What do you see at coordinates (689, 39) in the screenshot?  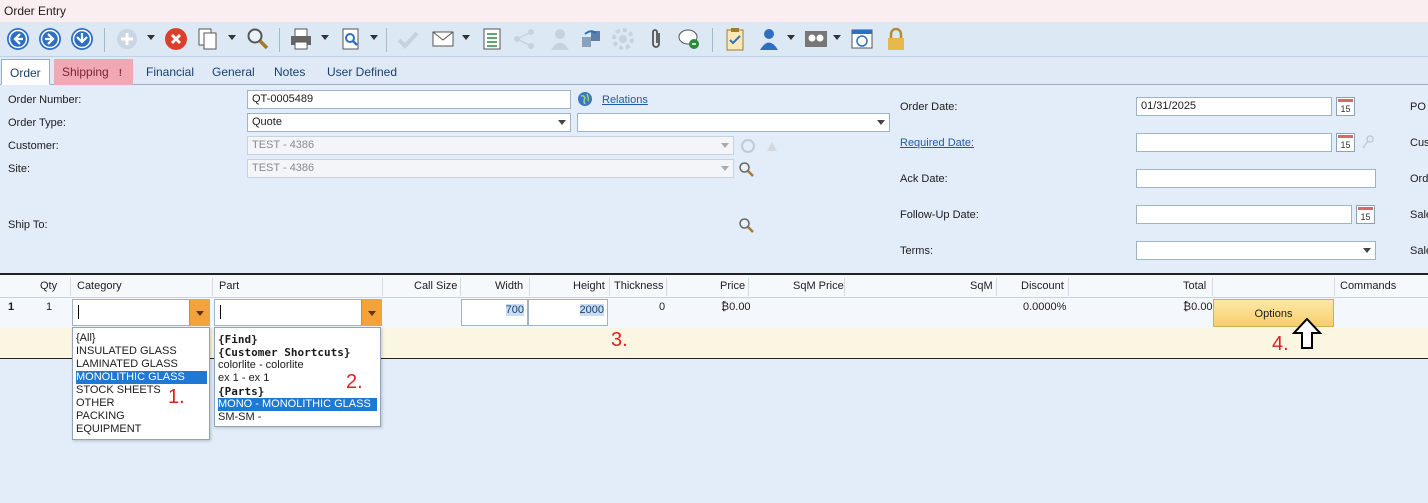 I see `comment-icon` at bounding box center [689, 39].